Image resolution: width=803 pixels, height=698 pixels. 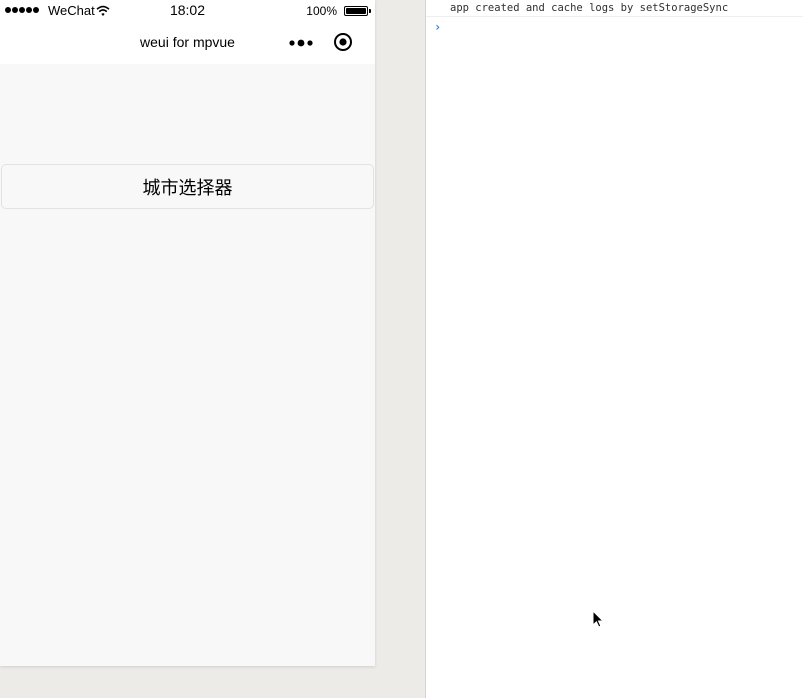 What do you see at coordinates (301, 43) in the screenshot?
I see `more-dots-icon` at bounding box center [301, 43].